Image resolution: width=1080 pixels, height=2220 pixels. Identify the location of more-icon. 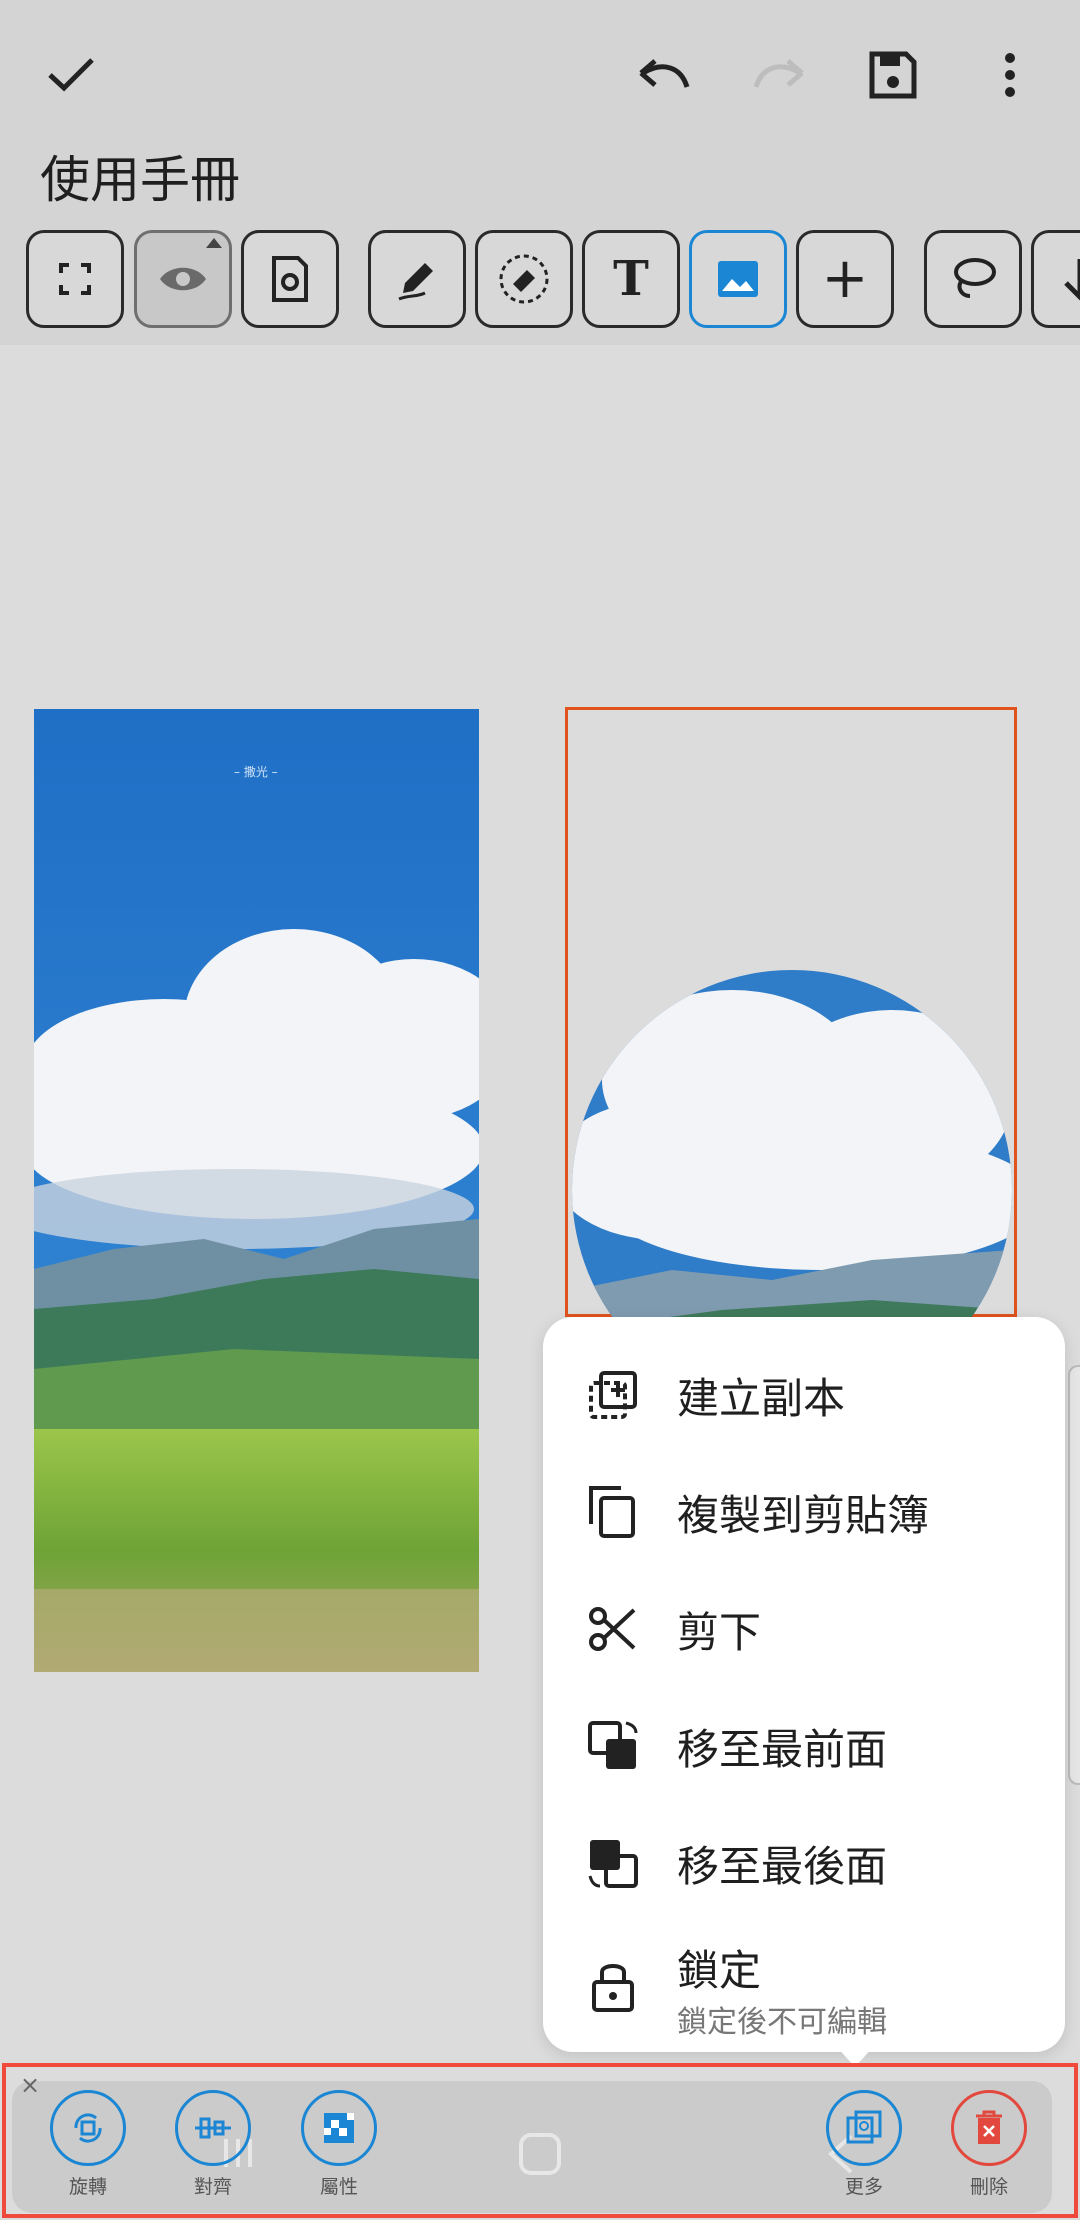
(864, 2127).